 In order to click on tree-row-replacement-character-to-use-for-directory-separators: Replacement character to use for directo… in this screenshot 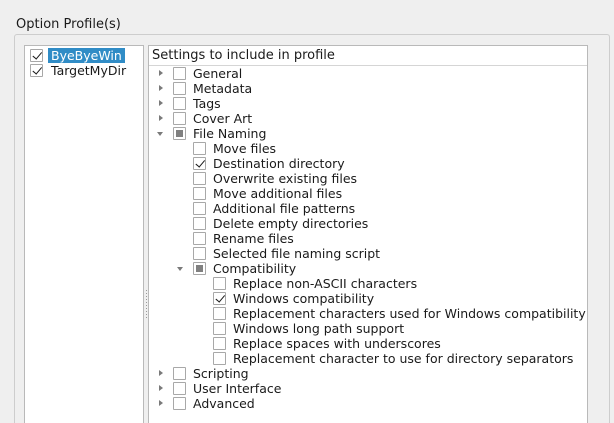, I will do `click(368, 358)`.